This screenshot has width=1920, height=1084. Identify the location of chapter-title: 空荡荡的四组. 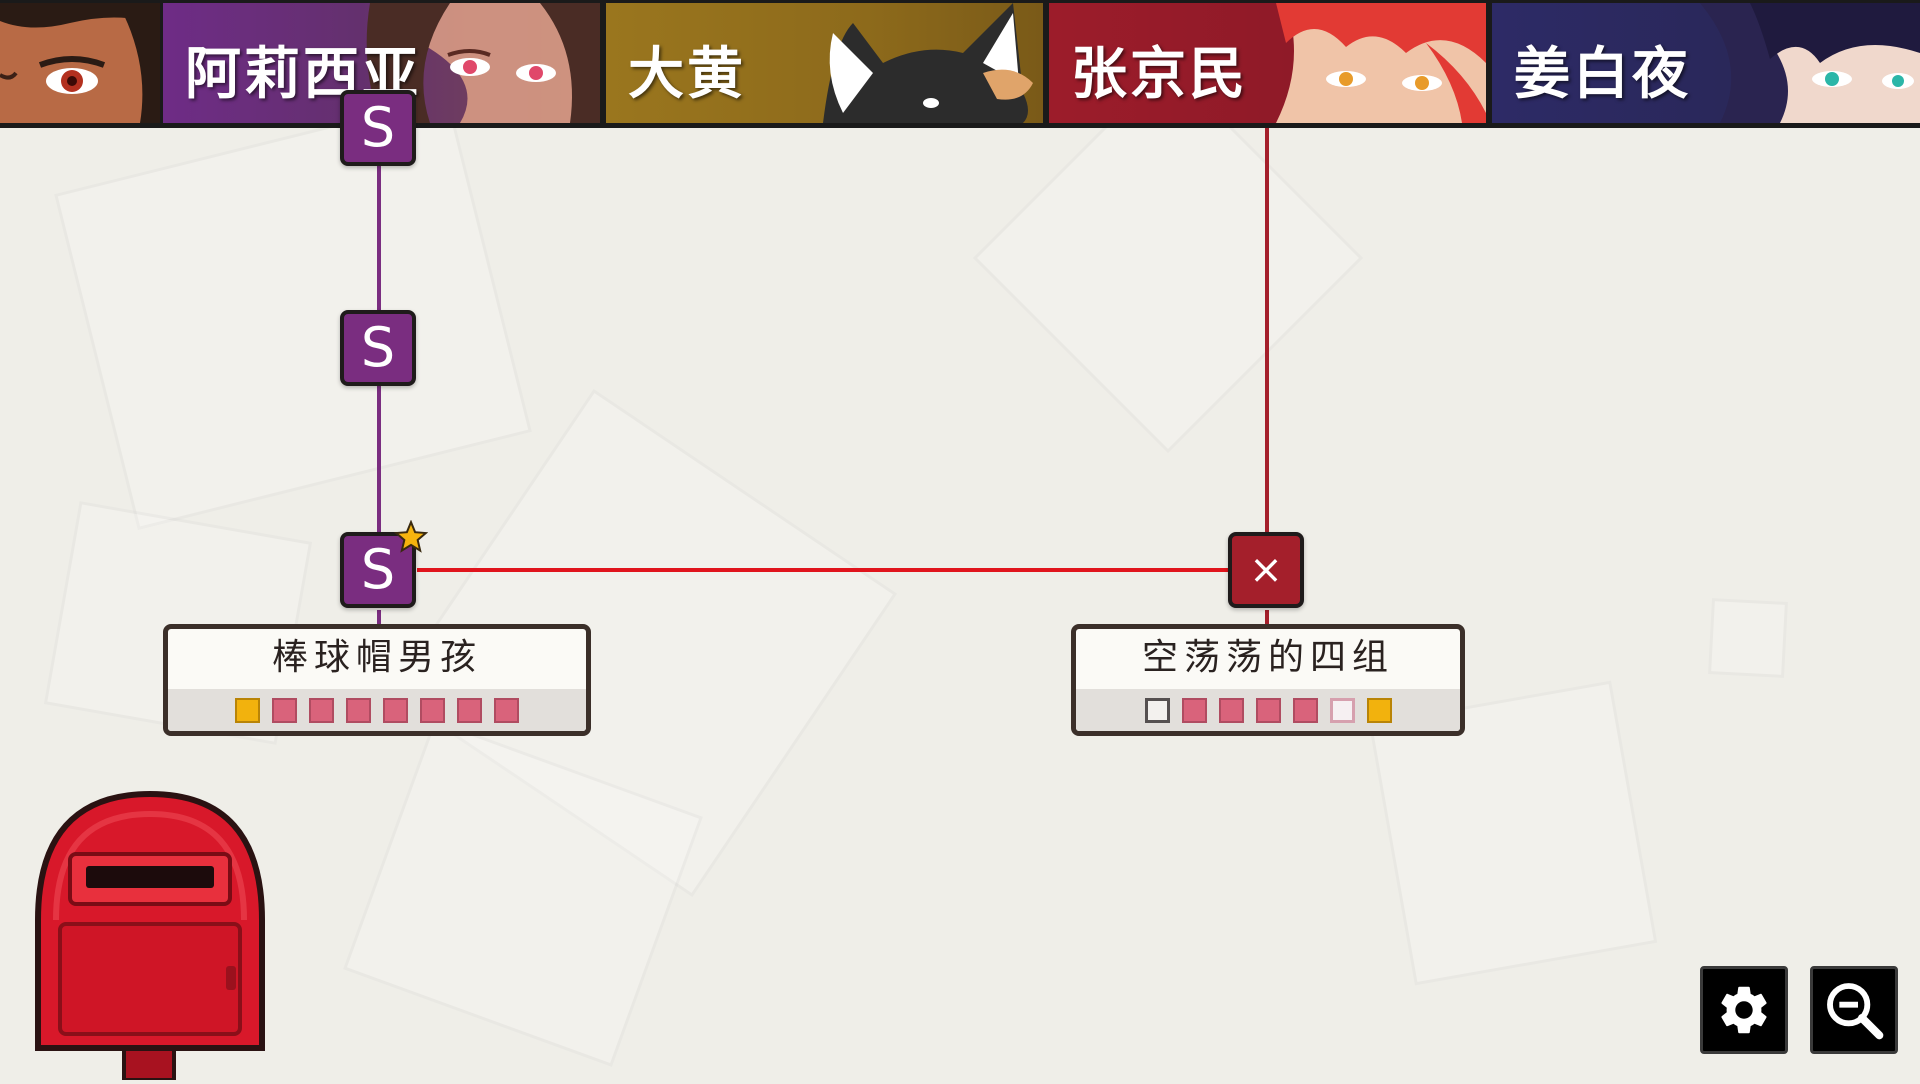
(1267, 657).